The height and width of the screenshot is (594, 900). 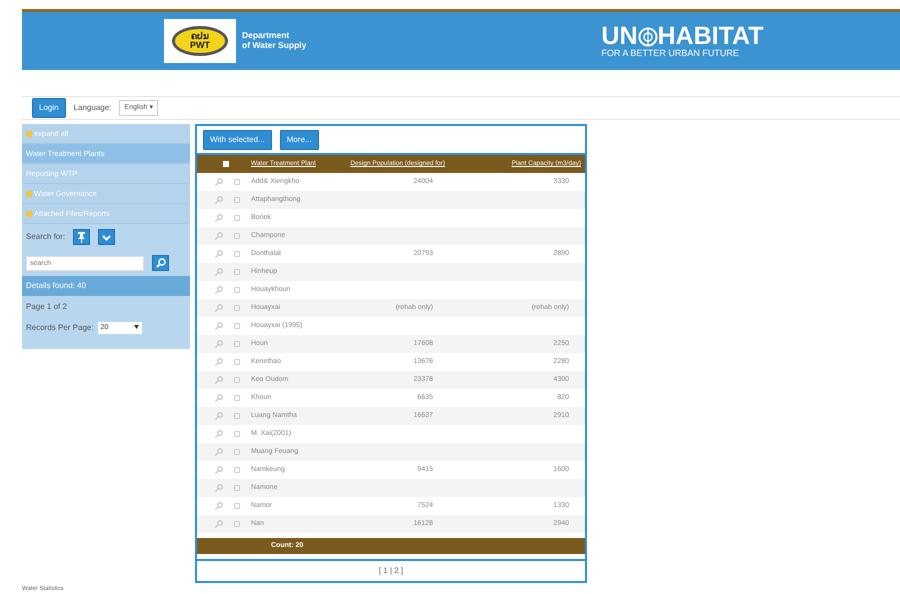 What do you see at coordinates (46, 306) in the screenshot?
I see `page-info: Page 1 of 2` at bounding box center [46, 306].